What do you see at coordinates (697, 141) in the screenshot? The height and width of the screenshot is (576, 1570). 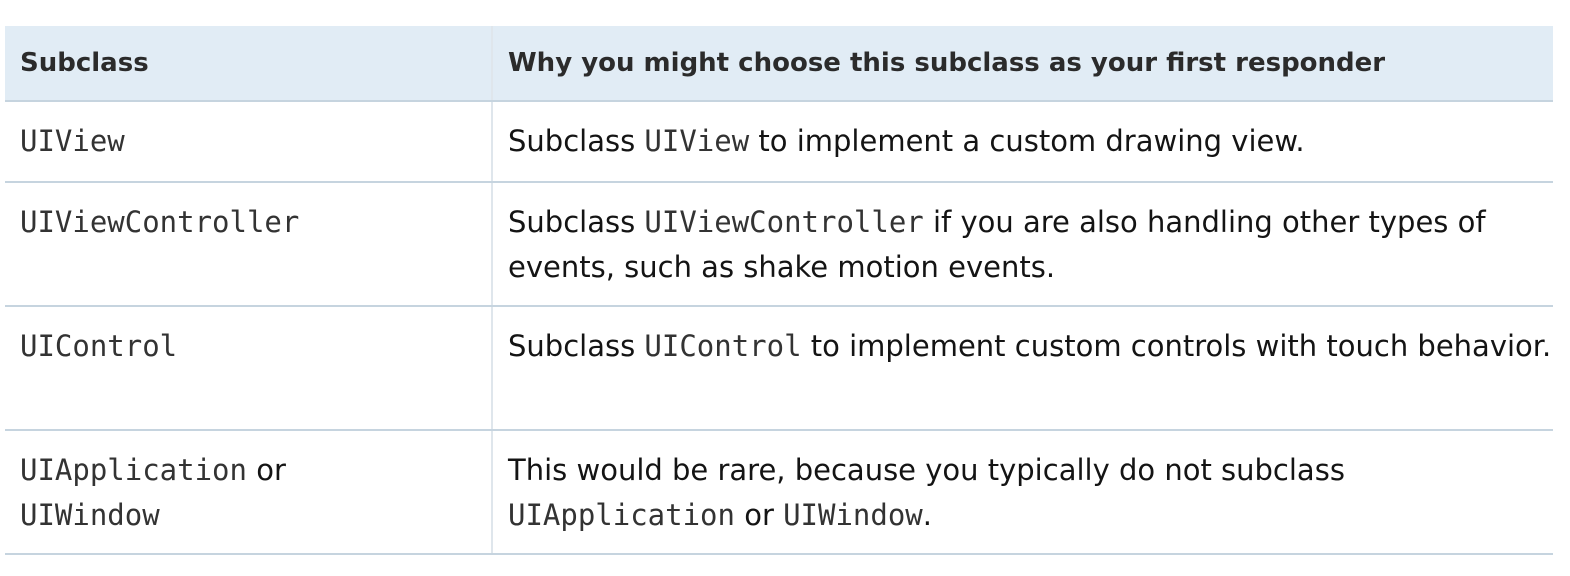 I see `code-inline: UIView` at bounding box center [697, 141].